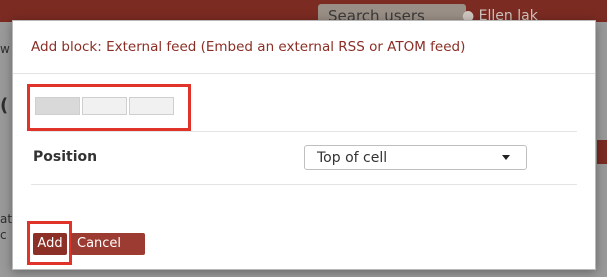 This screenshot has height=277, width=607. Describe the element at coordinates (602, 152) in the screenshot. I see `background-edge-block` at that location.